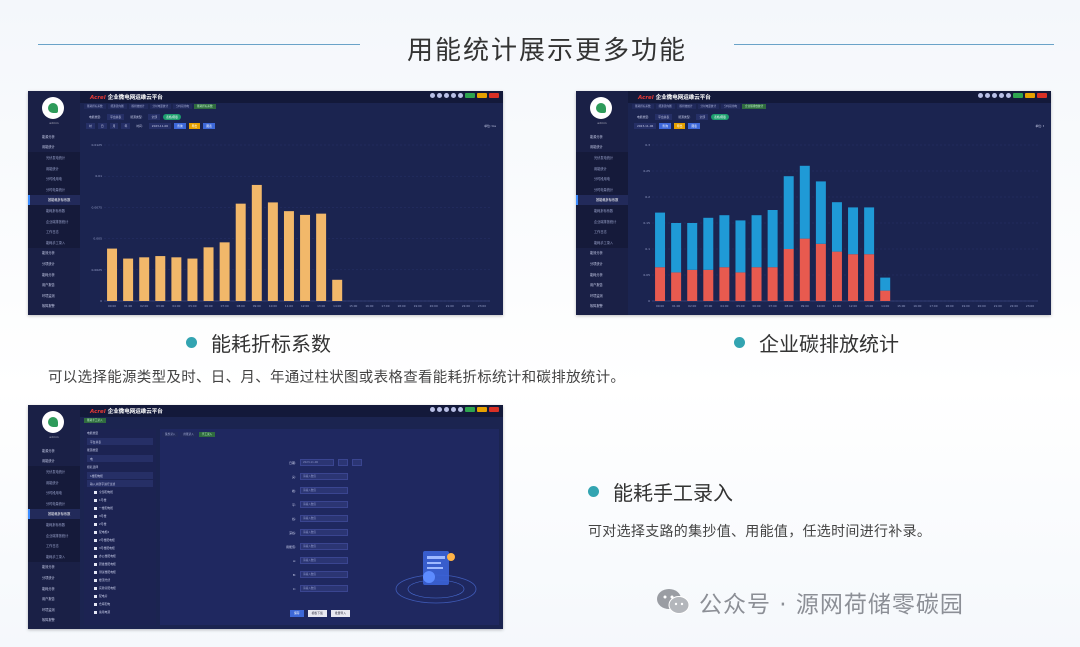 This screenshot has width=1080, height=647. I want to click on tree-node: 办公楼配电柜, so click(120, 556).